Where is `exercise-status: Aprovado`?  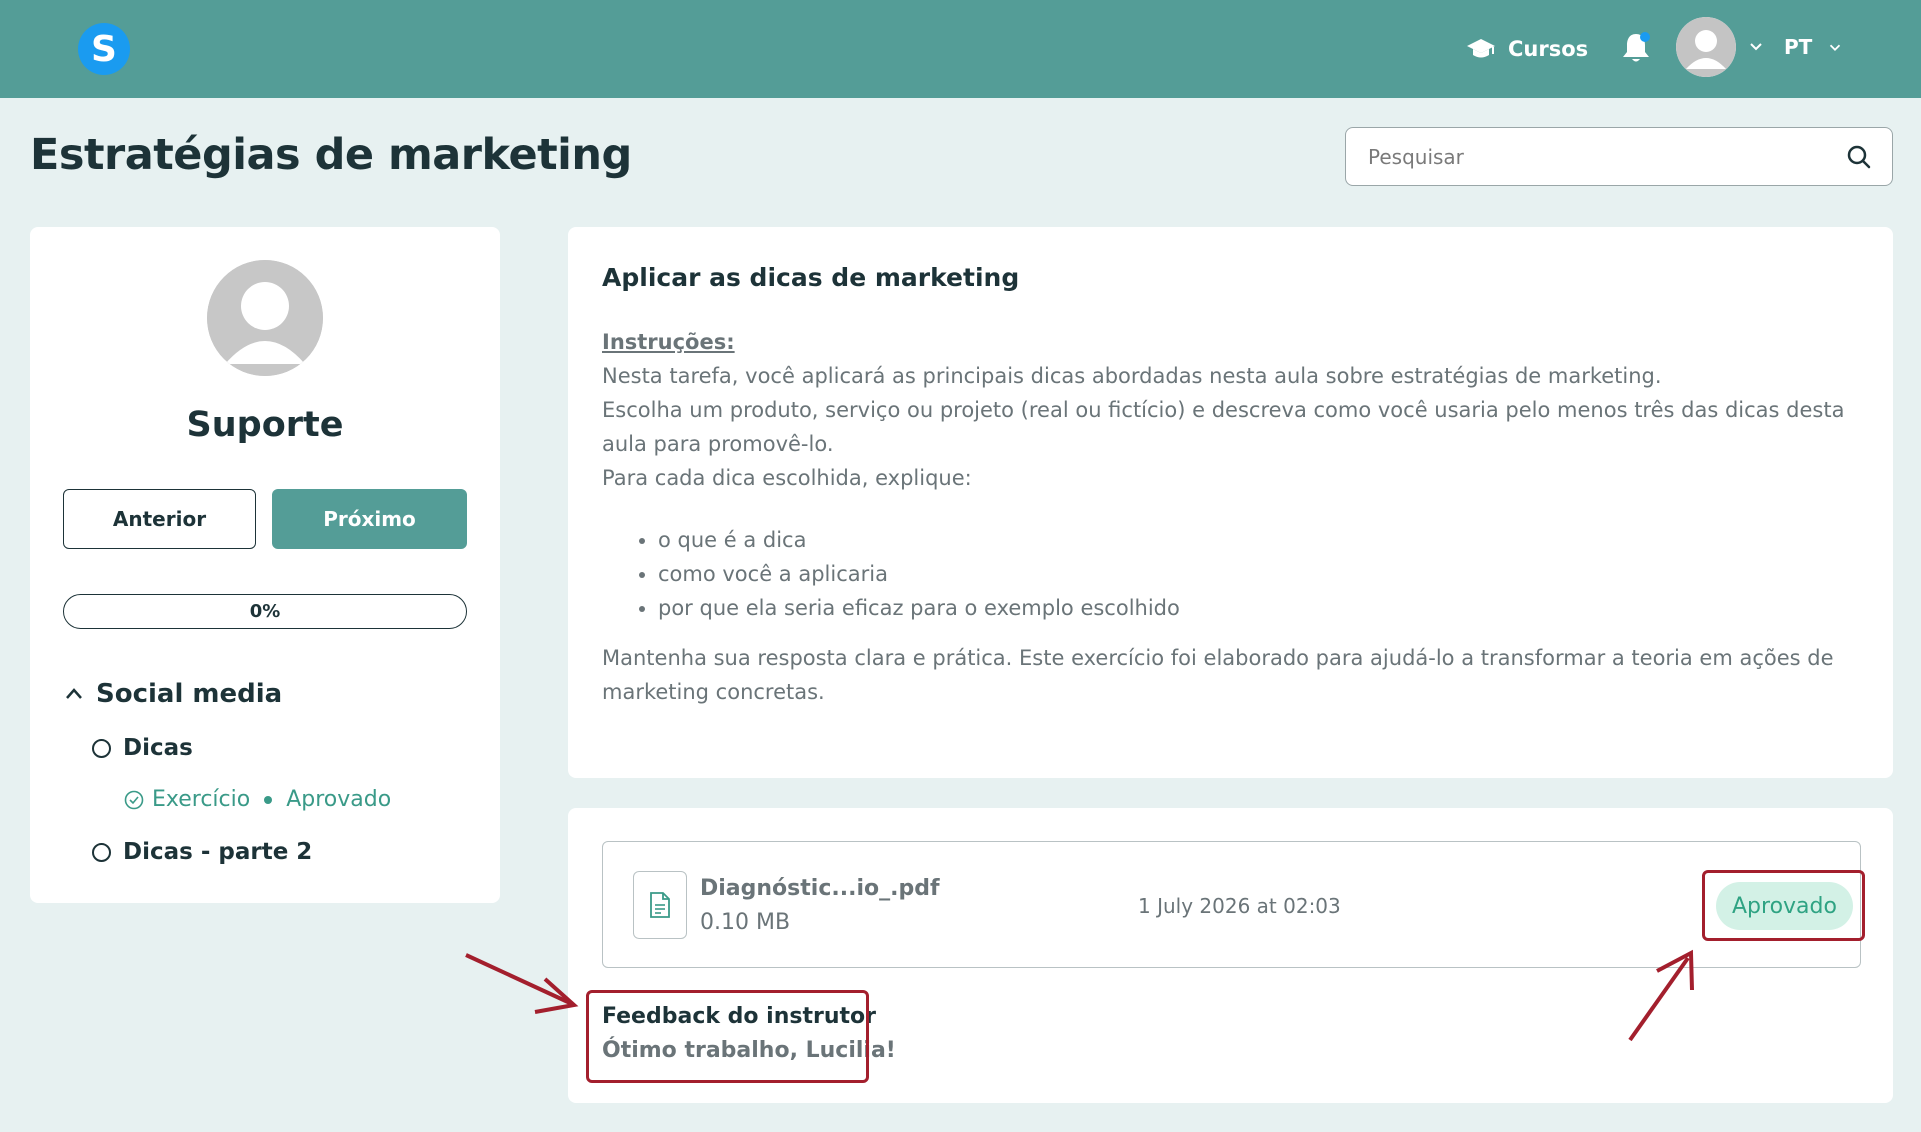 exercise-status: Aprovado is located at coordinates (339, 799).